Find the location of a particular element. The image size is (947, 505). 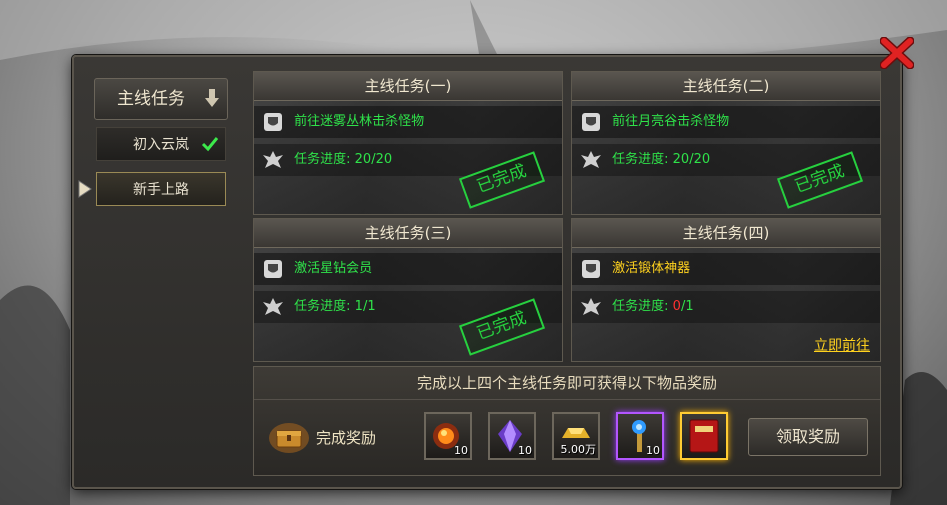

reward-description: 完成以上四个主线任务即可获得以下物品奖励 is located at coordinates (567, 383).